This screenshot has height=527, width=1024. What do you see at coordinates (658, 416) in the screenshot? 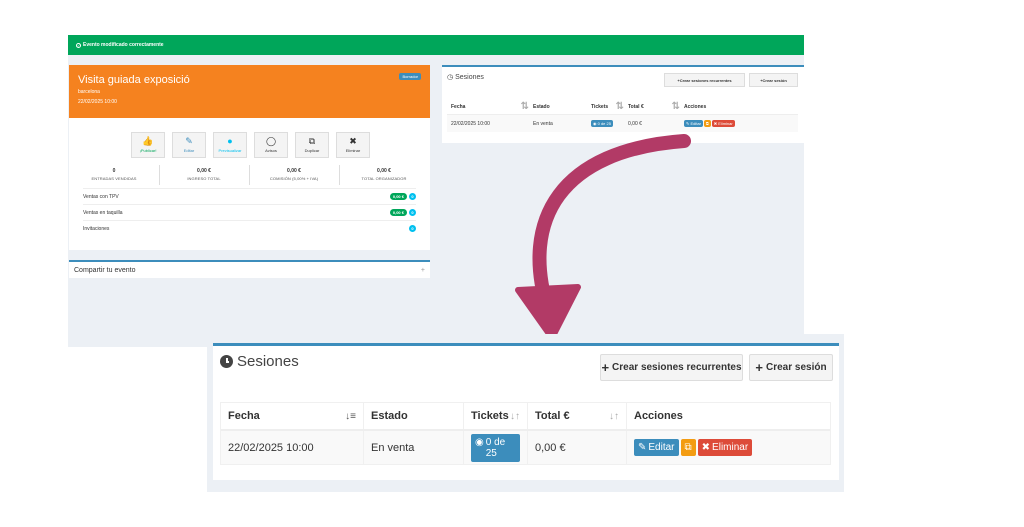
I see `column-header-actions: Acciones` at bounding box center [658, 416].